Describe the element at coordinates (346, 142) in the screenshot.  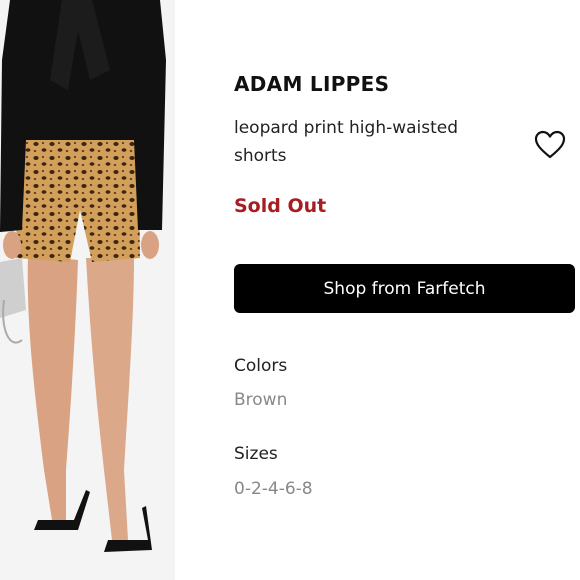
I see `product-title: leopard print high-waisted shorts` at that location.